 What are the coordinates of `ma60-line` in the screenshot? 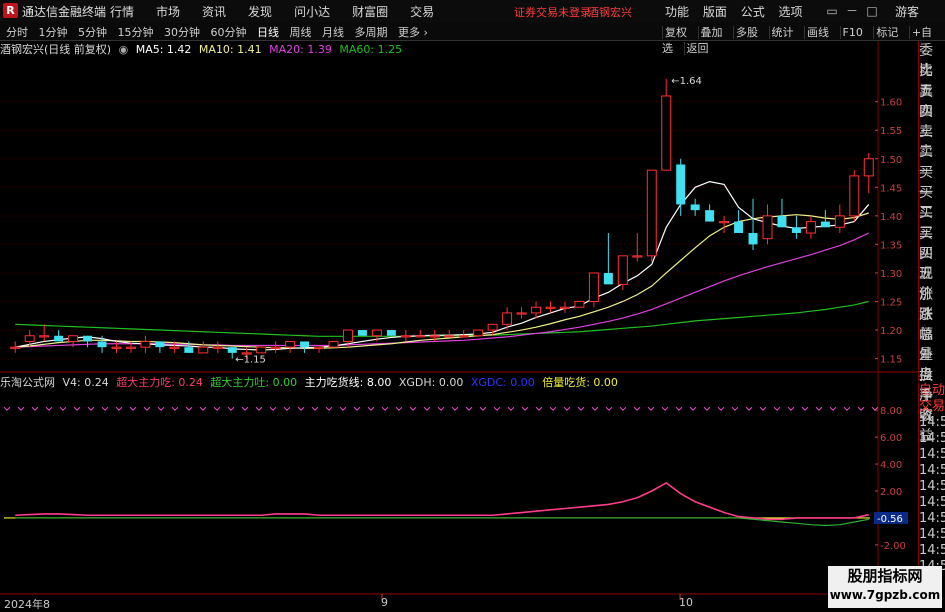 It's located at (442, 318).